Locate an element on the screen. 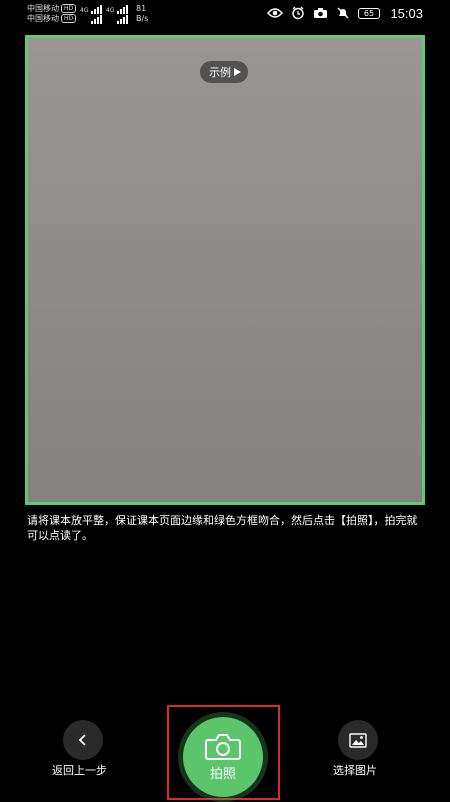 This screenshot has width=450, height=802. speed-value: 81 is located at coordinates (141, 8).